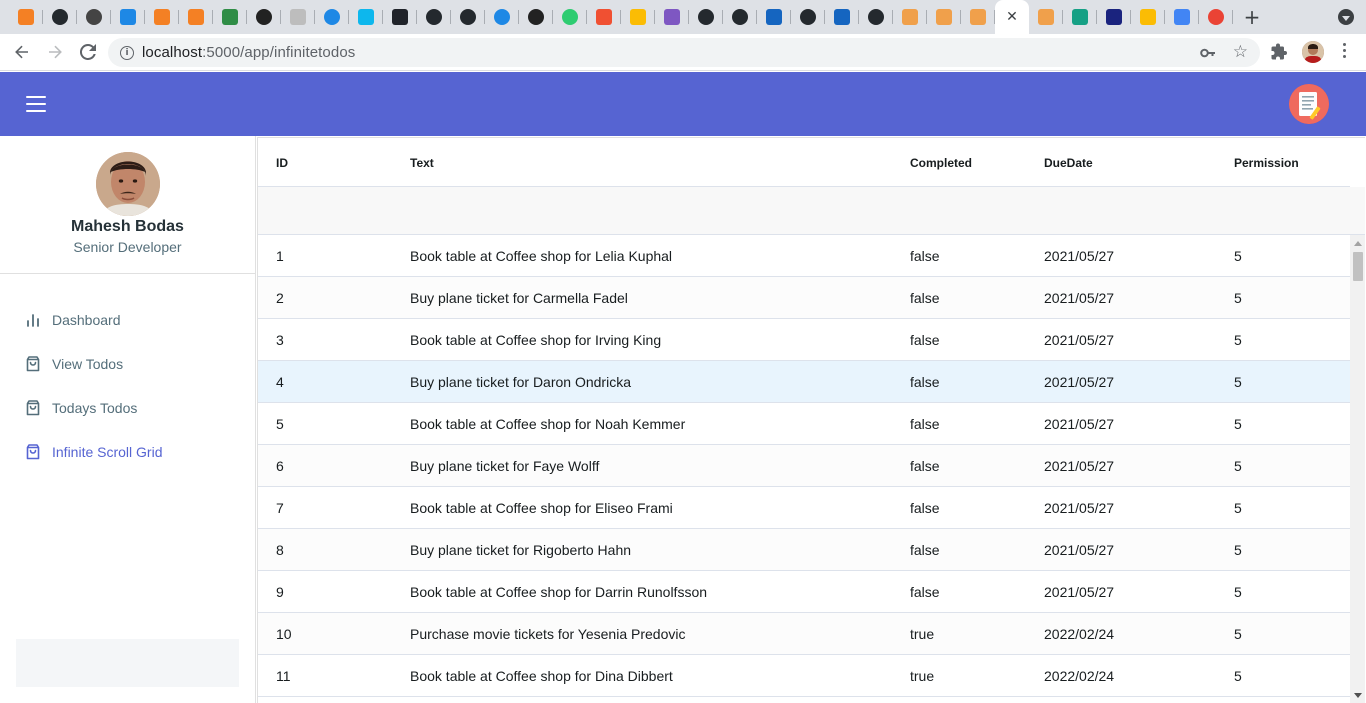 This screenshot has height=703, width=1366. Describe the element at coordinates (1208, 53) in the screenshot. I see `key-icon` at that location.